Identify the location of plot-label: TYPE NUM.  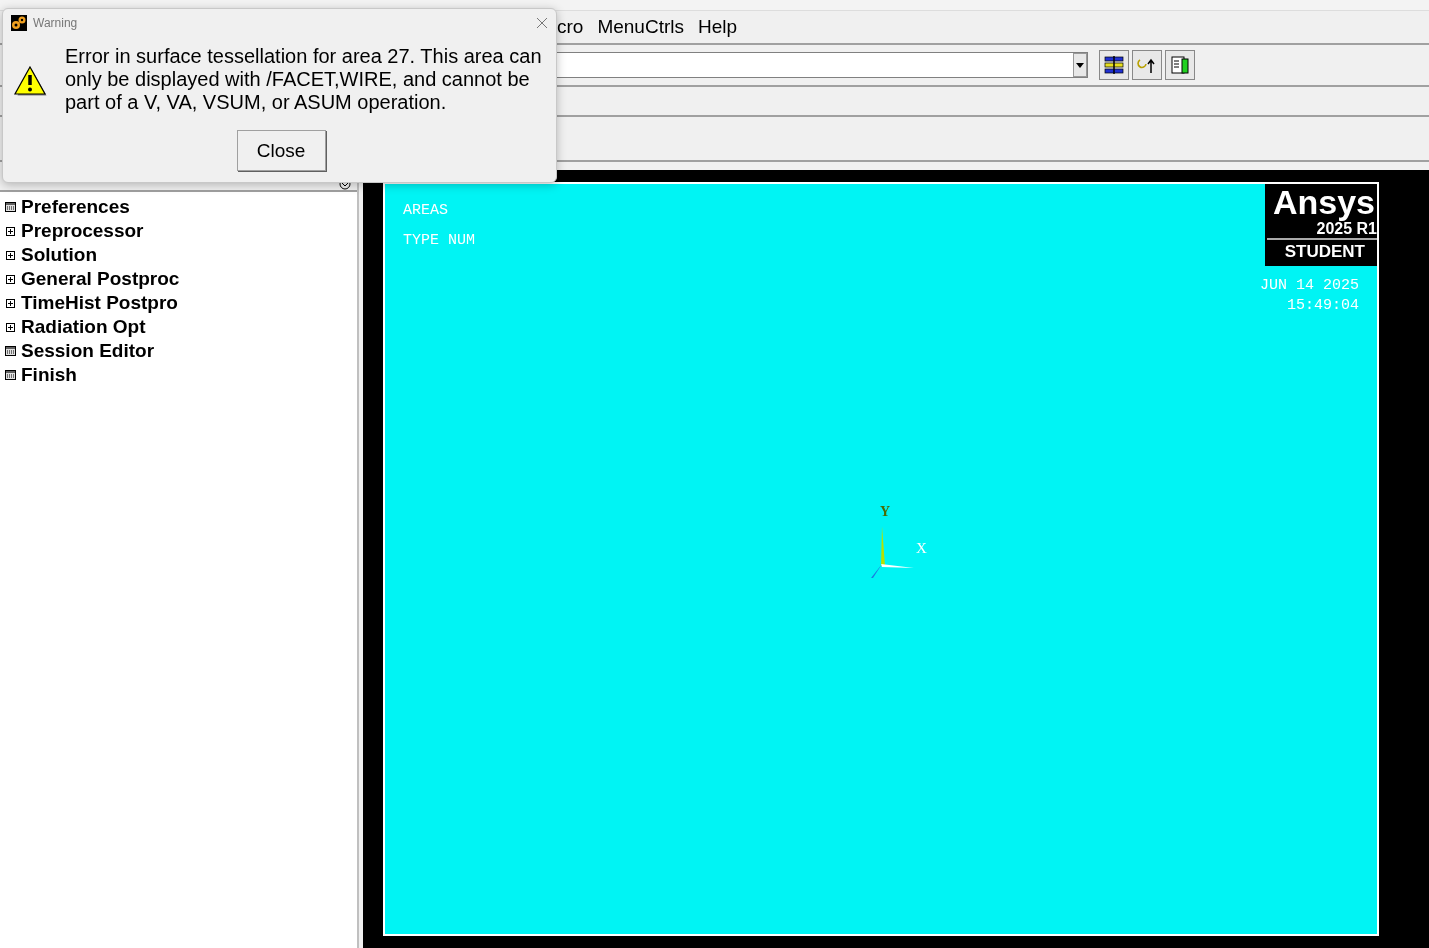
(439, 241).